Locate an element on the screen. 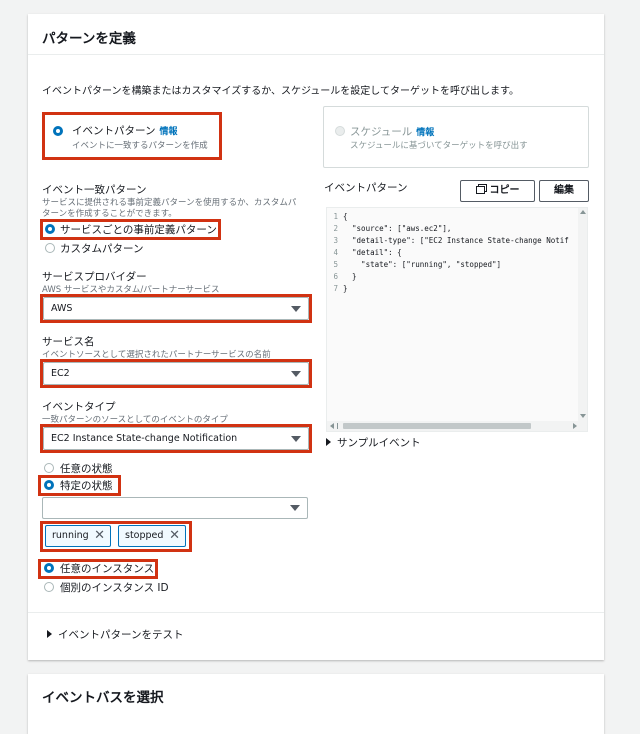 The width and height of the screenshot is (640, 734). match-pattern-desc-2: ターンを作成することができます。 is located at coordinates (109, 214).